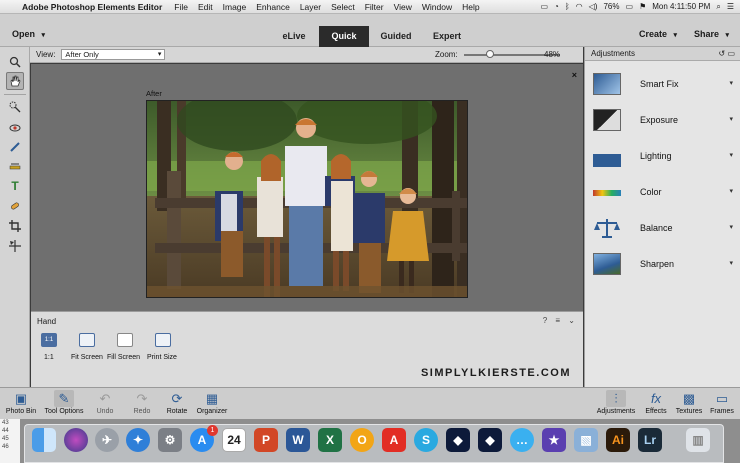 The width and height of the screenshot is (740, 463). I want to click on menu-file: File, so click(181, 7).